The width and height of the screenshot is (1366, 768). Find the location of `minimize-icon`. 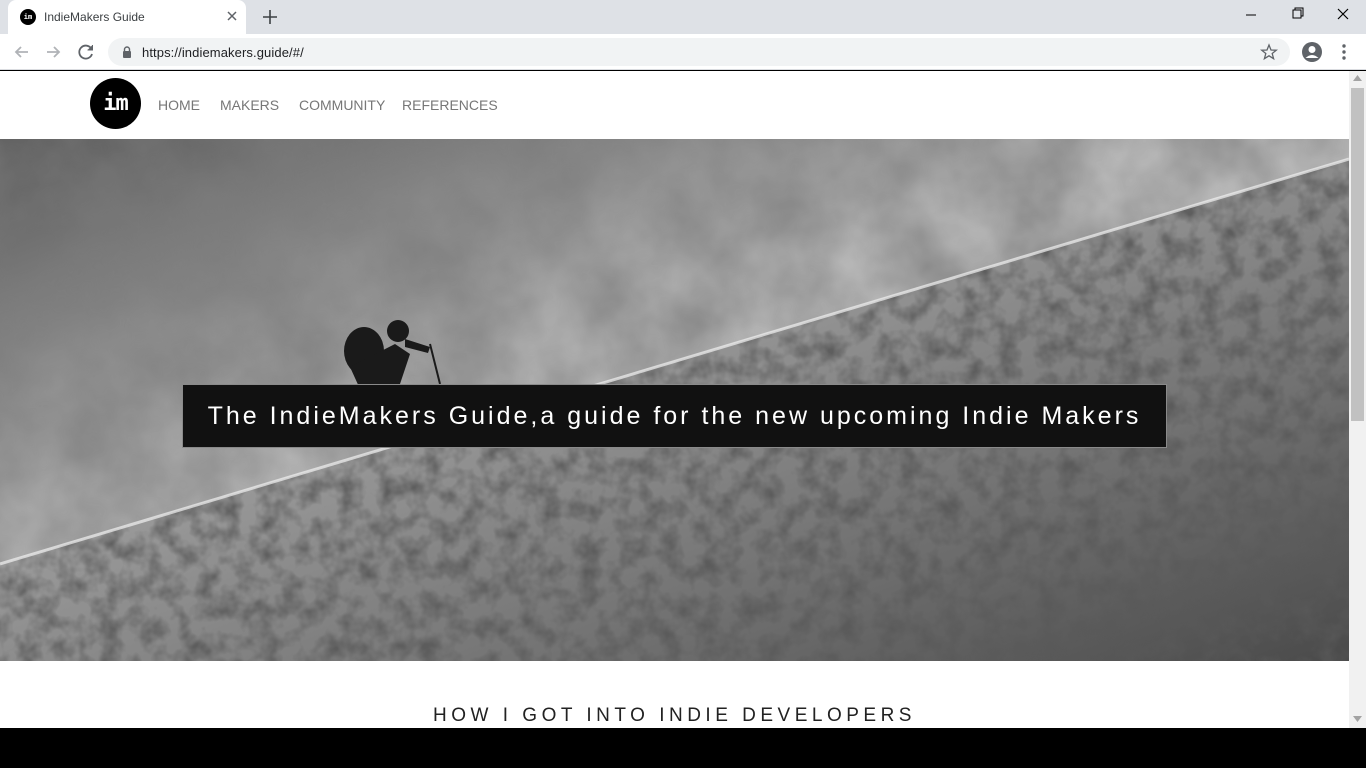

minimize-icon is located at coordinates (1251, 15).